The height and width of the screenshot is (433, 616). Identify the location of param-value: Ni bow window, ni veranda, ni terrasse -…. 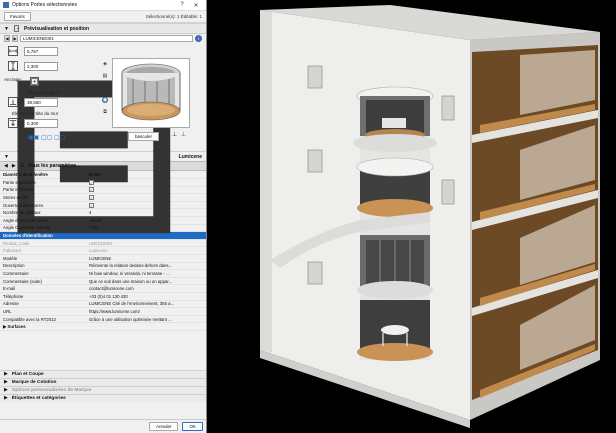
(146, 273).